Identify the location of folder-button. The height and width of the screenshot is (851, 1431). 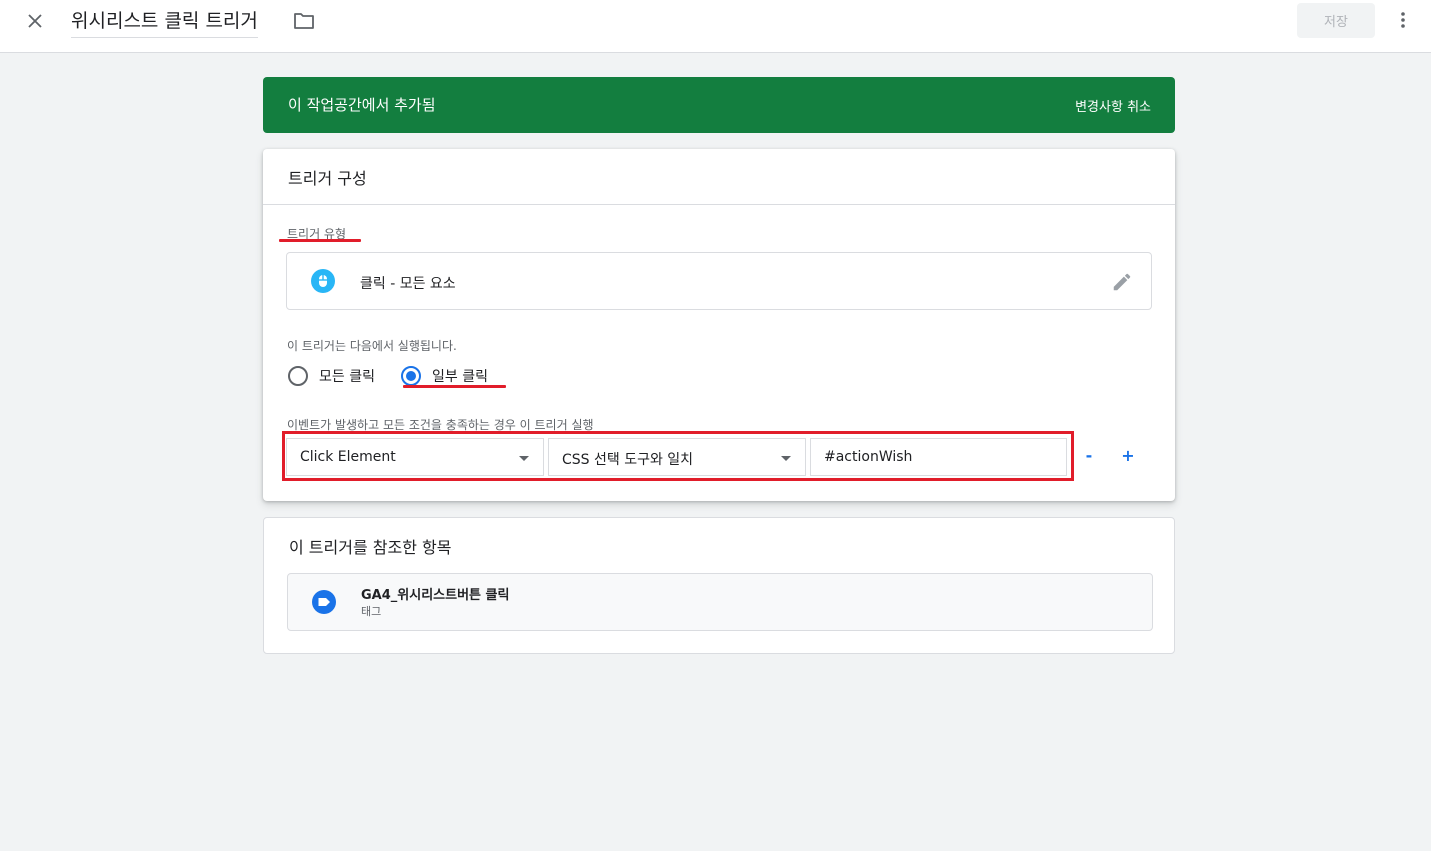
(304, 21).